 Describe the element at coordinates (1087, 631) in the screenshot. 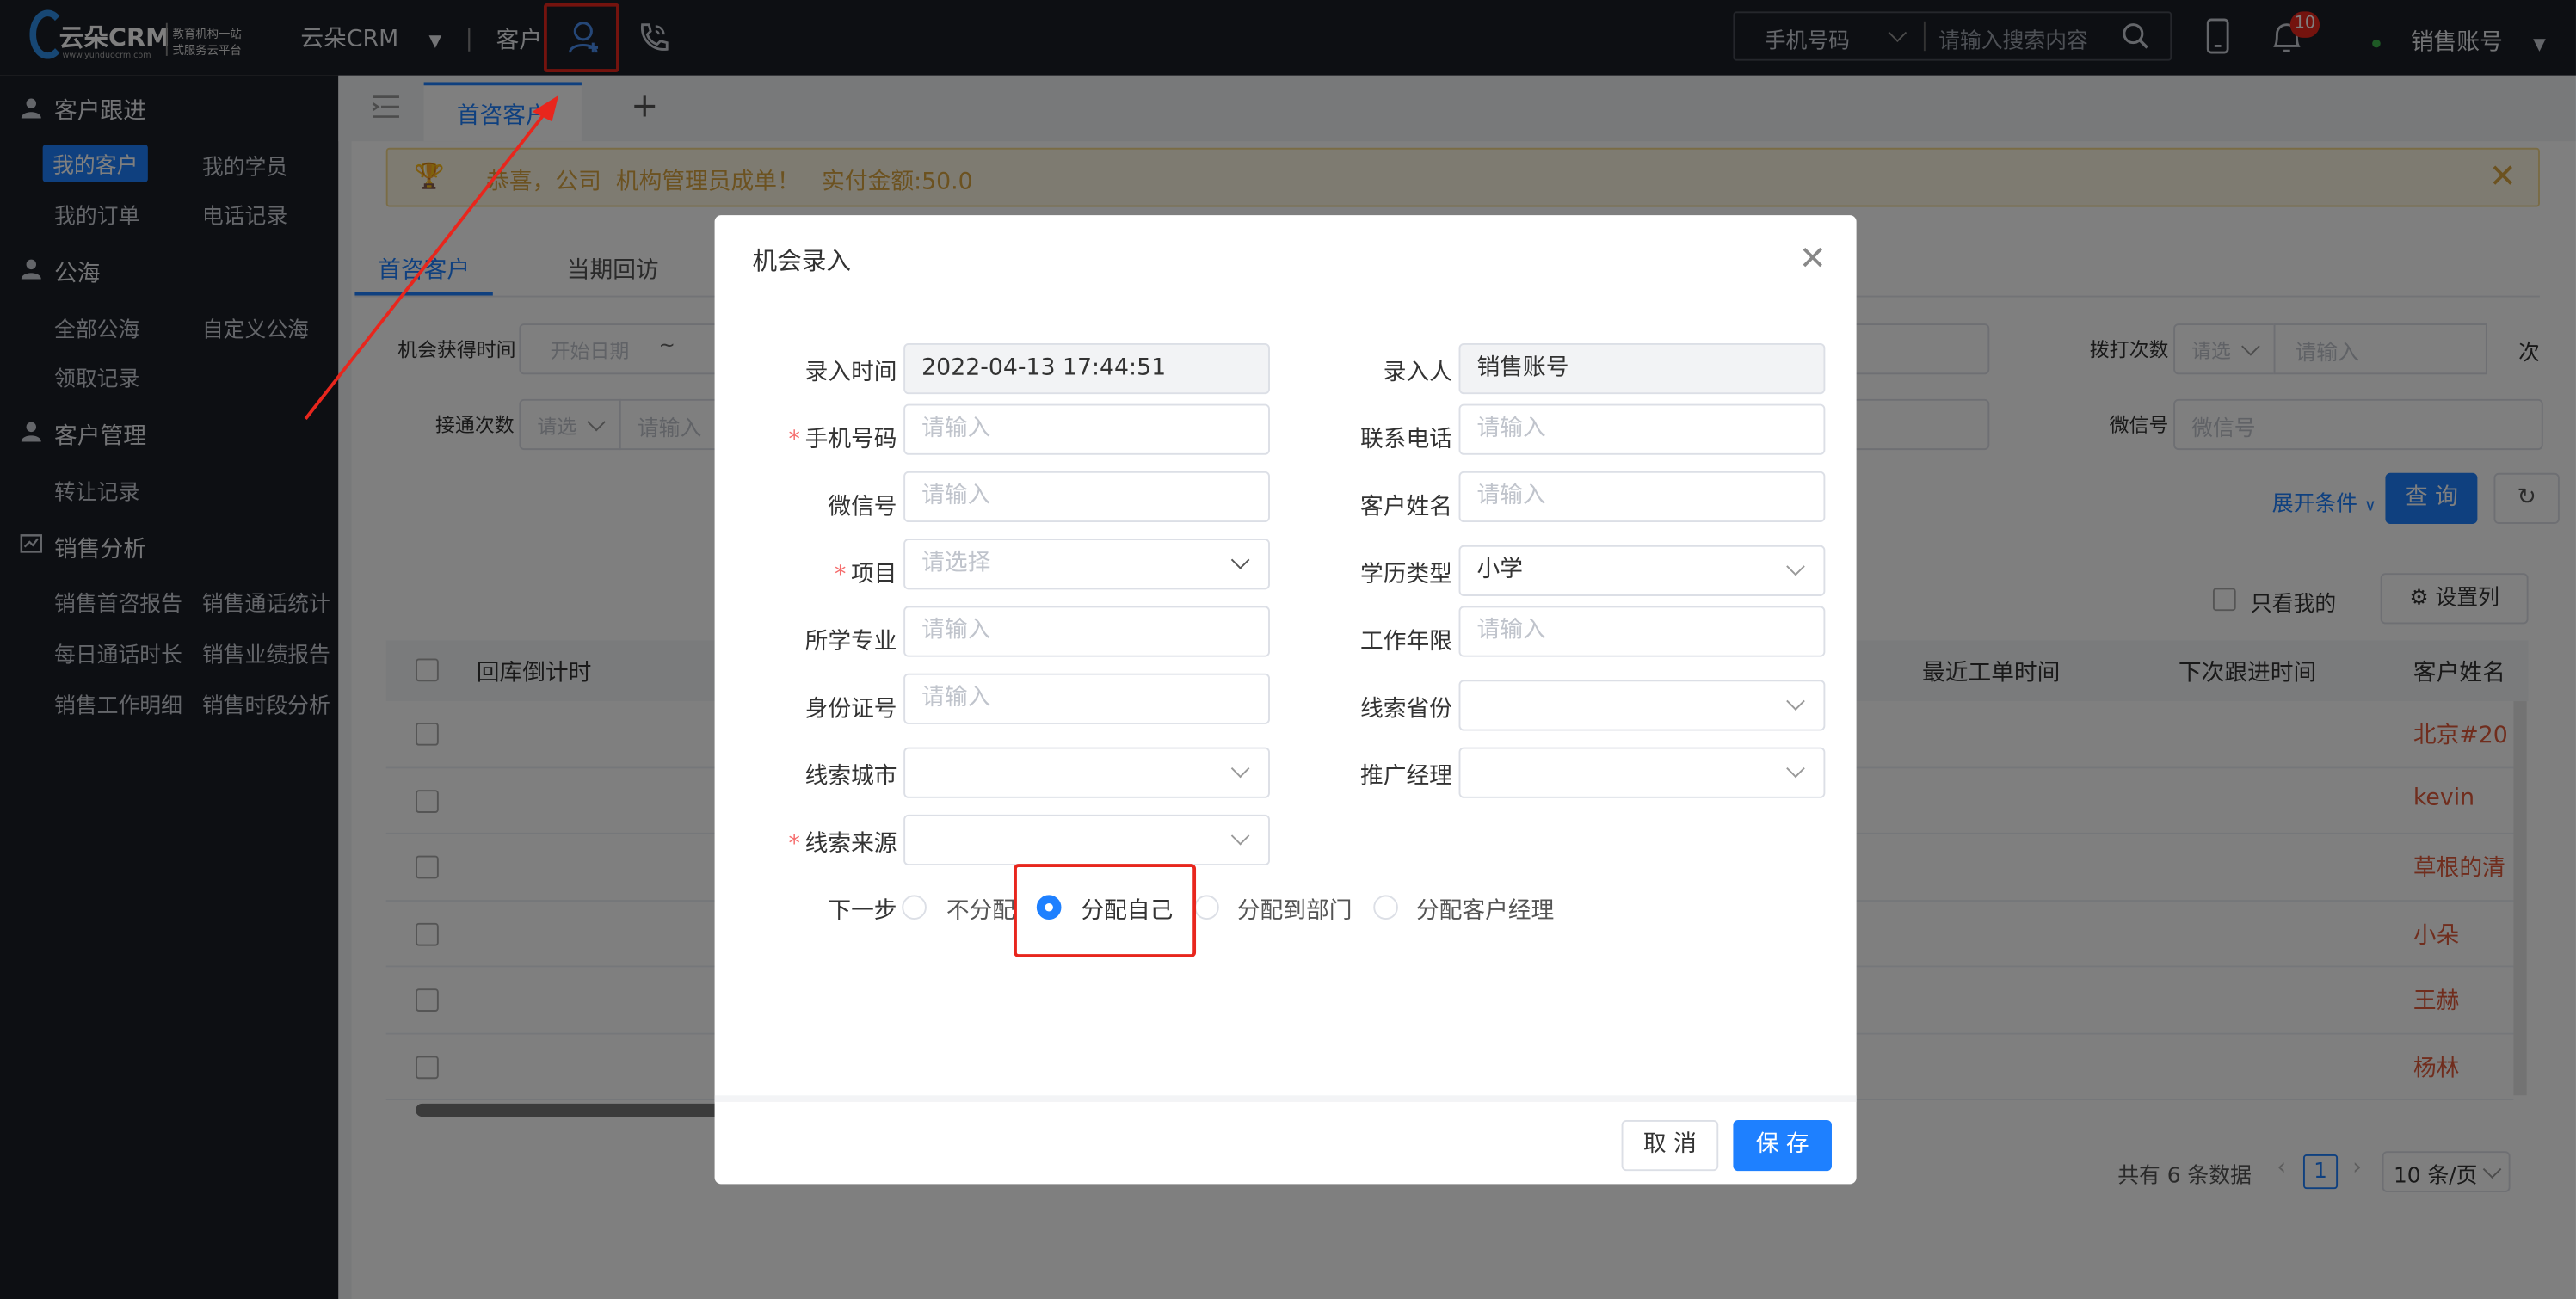

I see `major-field: 请输入` at that location.